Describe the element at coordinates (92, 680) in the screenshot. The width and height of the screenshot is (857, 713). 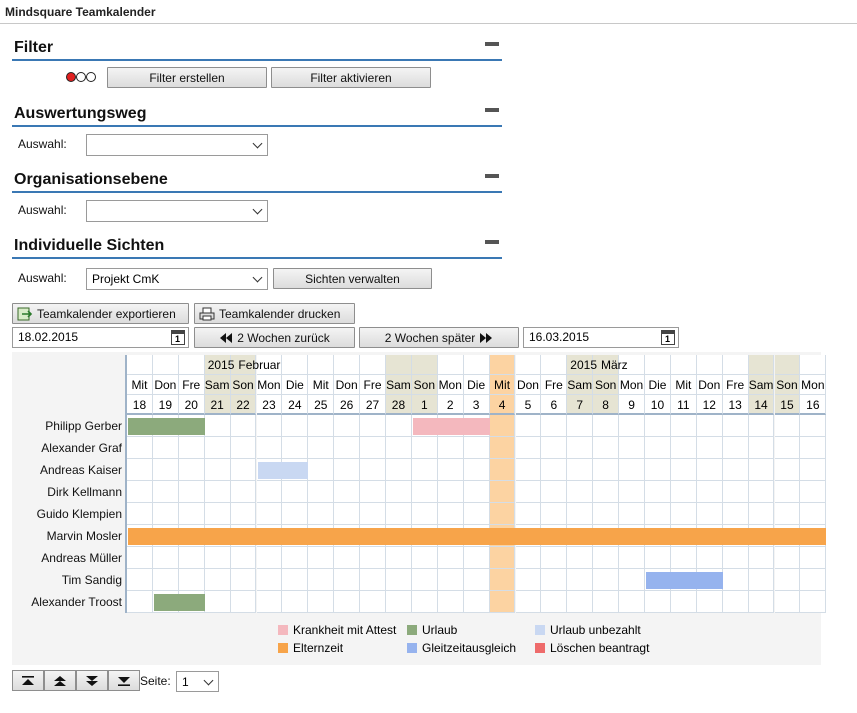
I see `next-page-button` at that location.